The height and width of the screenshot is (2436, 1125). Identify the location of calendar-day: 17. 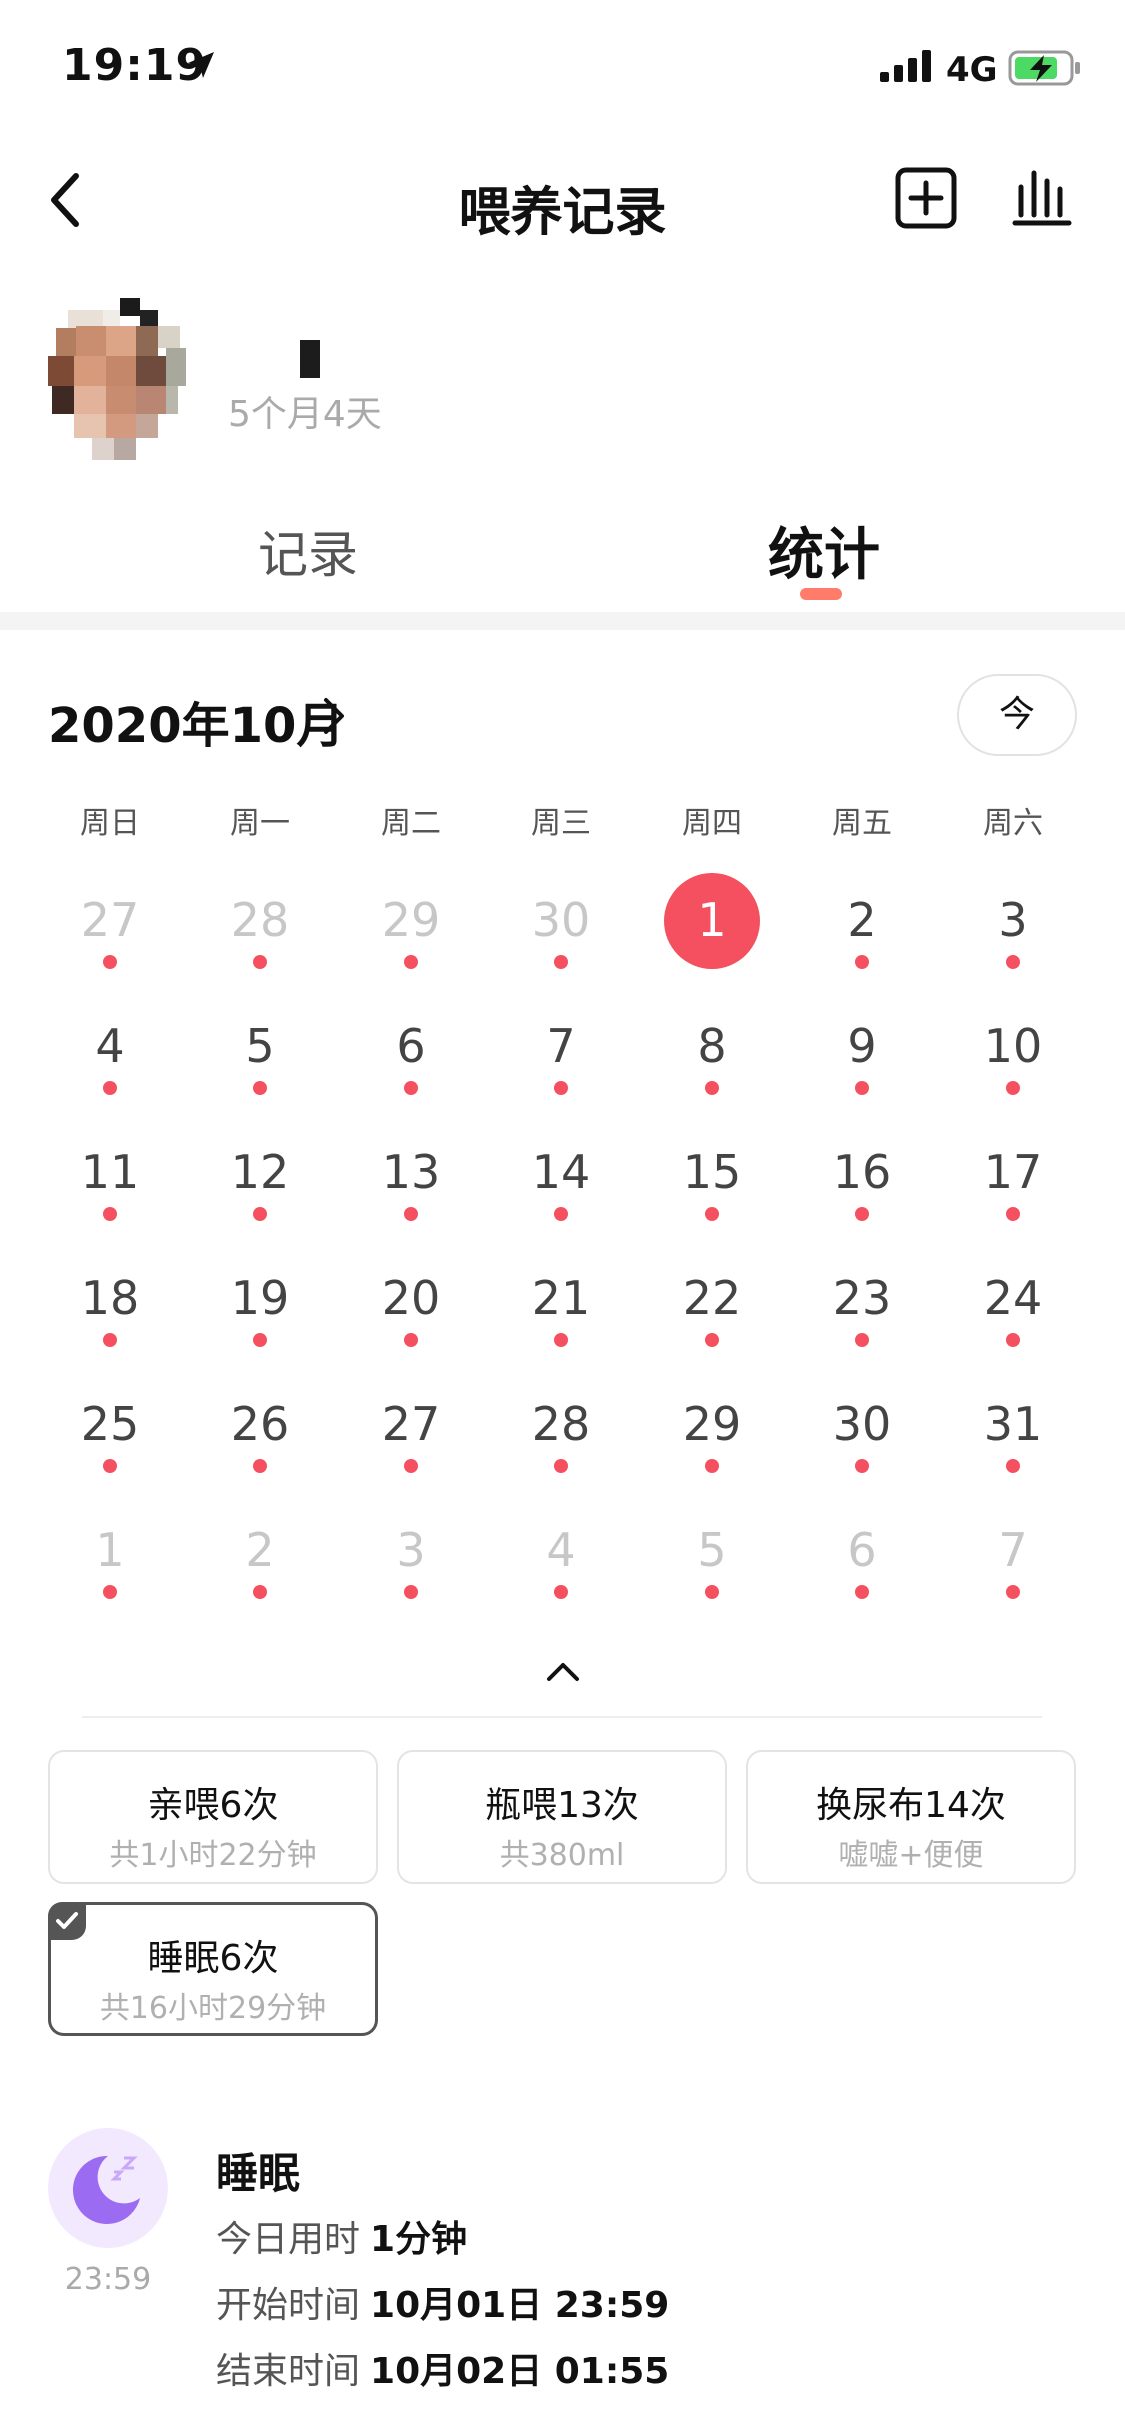
(1013, 1188).